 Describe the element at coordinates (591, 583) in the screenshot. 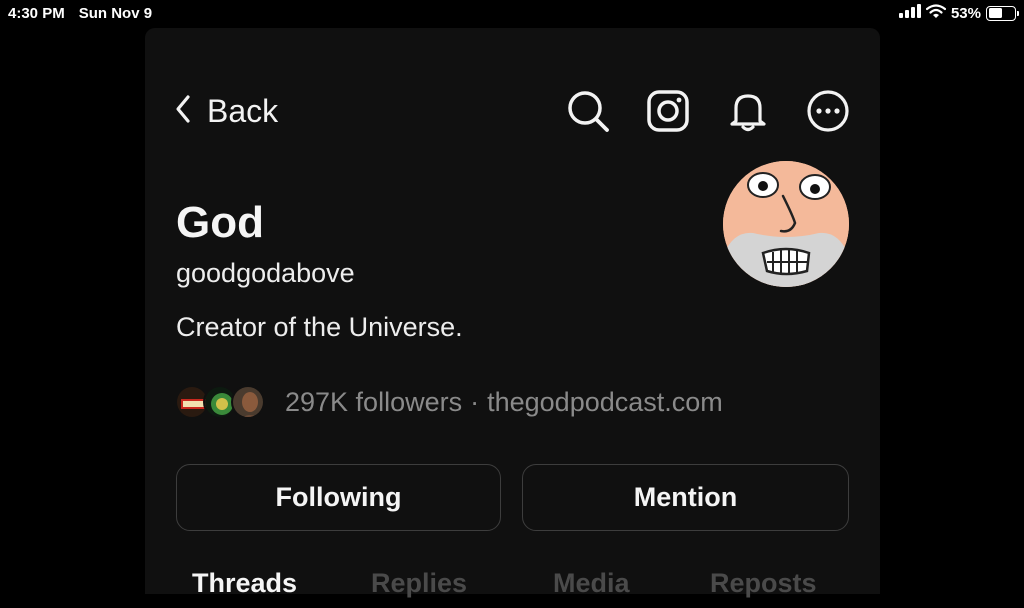

I see `tab-media: Media` at that location.